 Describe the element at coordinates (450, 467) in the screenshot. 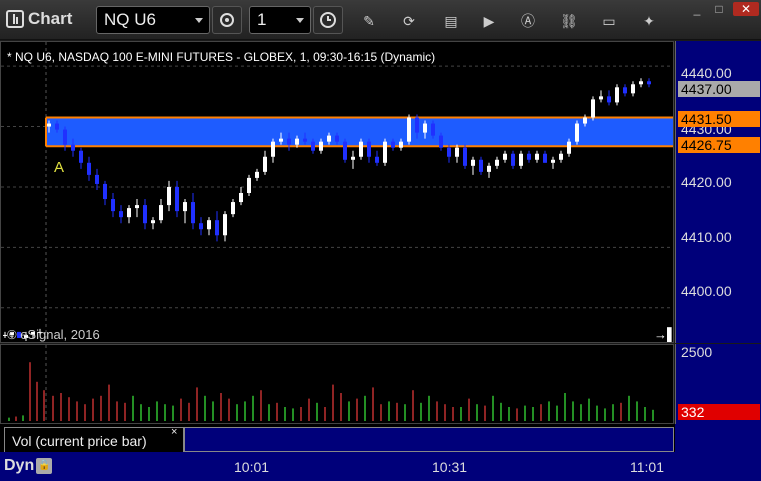

I see `time-tick: 10:31` at that location.